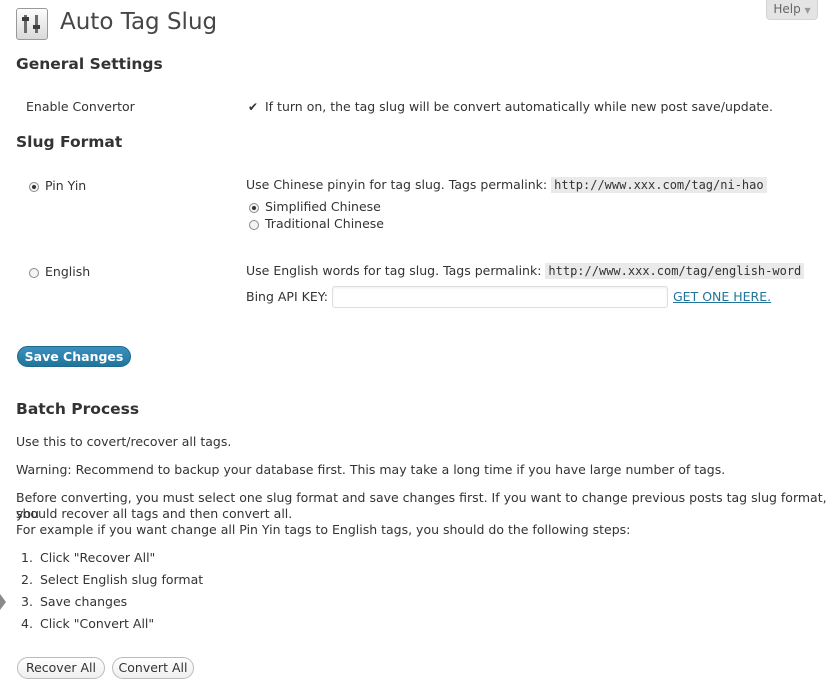 The image size is (837, 696). What do you see at coordinates (324, 223) in the screenshot?
I see `traditional-chinese-label: Traditional Chinese` at bounding box center [324, 223].